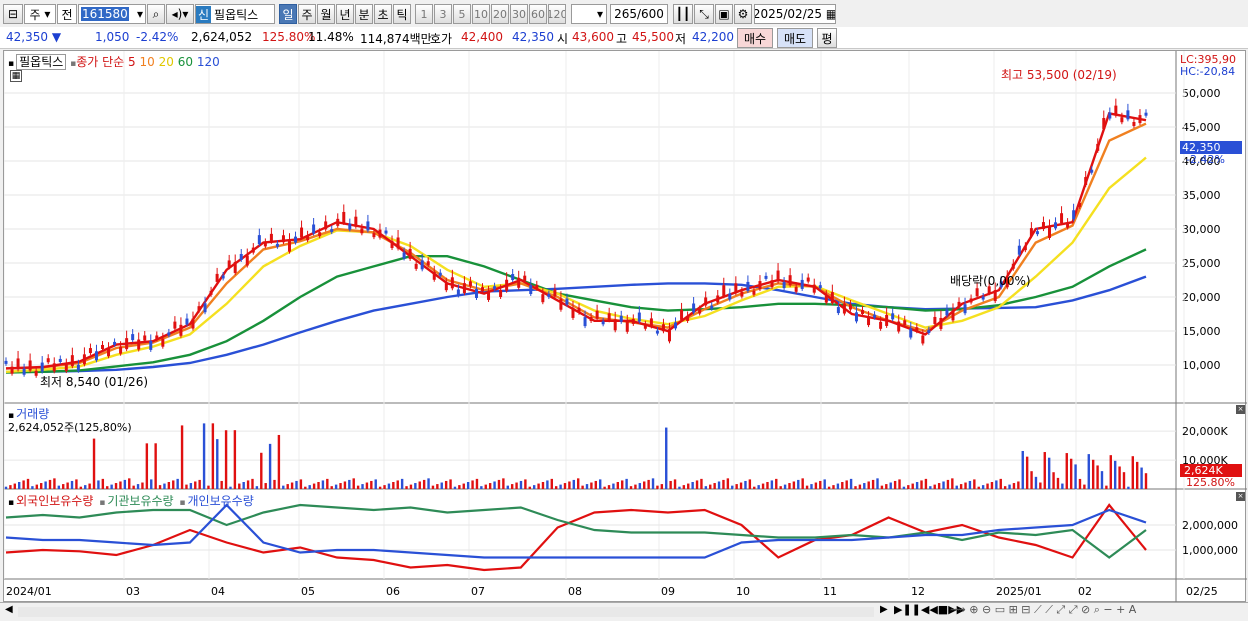  Describe the element at coordinates (795, 38) in the screenshot. I see `sell-button: 매도` at that location.